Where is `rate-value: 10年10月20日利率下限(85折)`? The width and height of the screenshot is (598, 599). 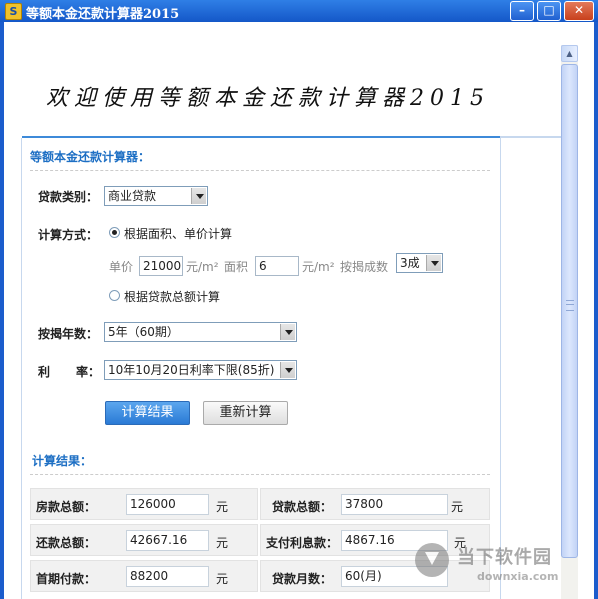
rate-value: 10年10月20日利率下限(85折) is located at coordinates (191, 370).